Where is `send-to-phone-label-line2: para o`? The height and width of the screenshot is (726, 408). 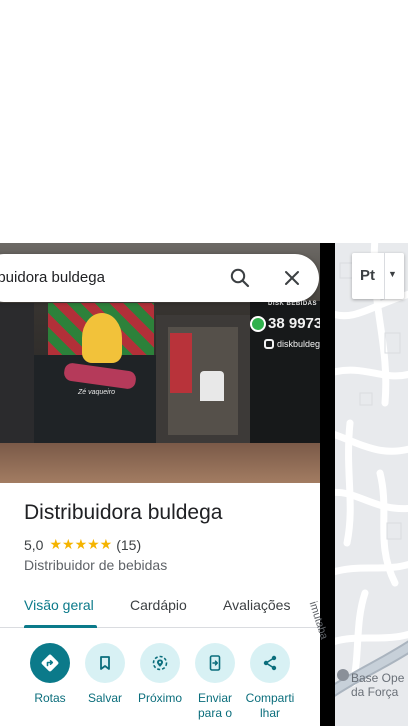 send-to-phone-label-line2: para o is located at coordinates (215, 713).